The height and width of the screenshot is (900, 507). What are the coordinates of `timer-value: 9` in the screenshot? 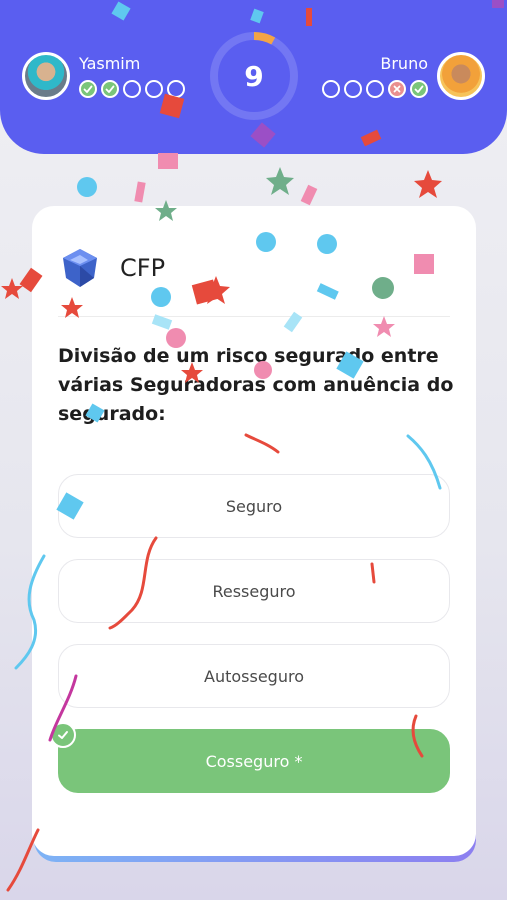 It's located at (254, 76).